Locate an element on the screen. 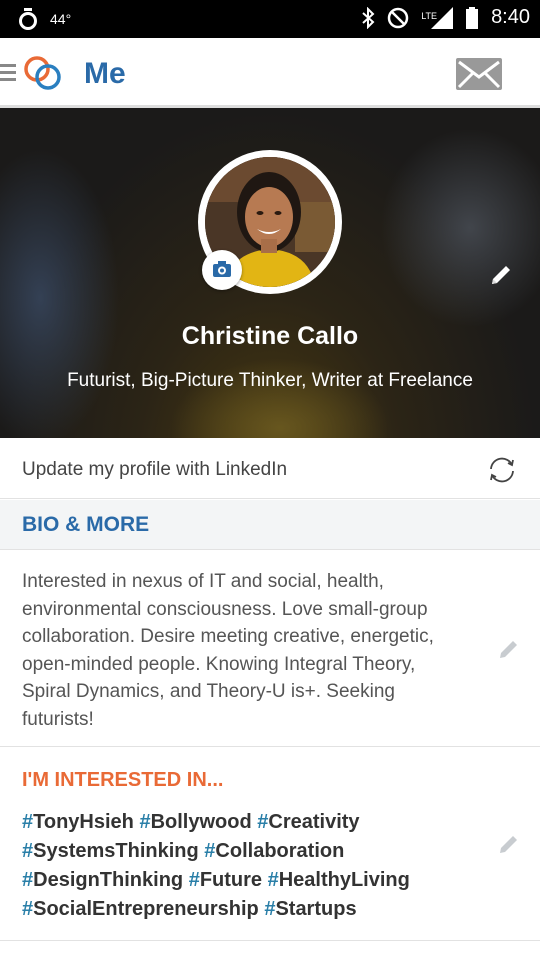 The image size is (540, 960). interest-tag-line: #DesignThinking #Future #HealthyLiving is located at coordinates (257, 880).